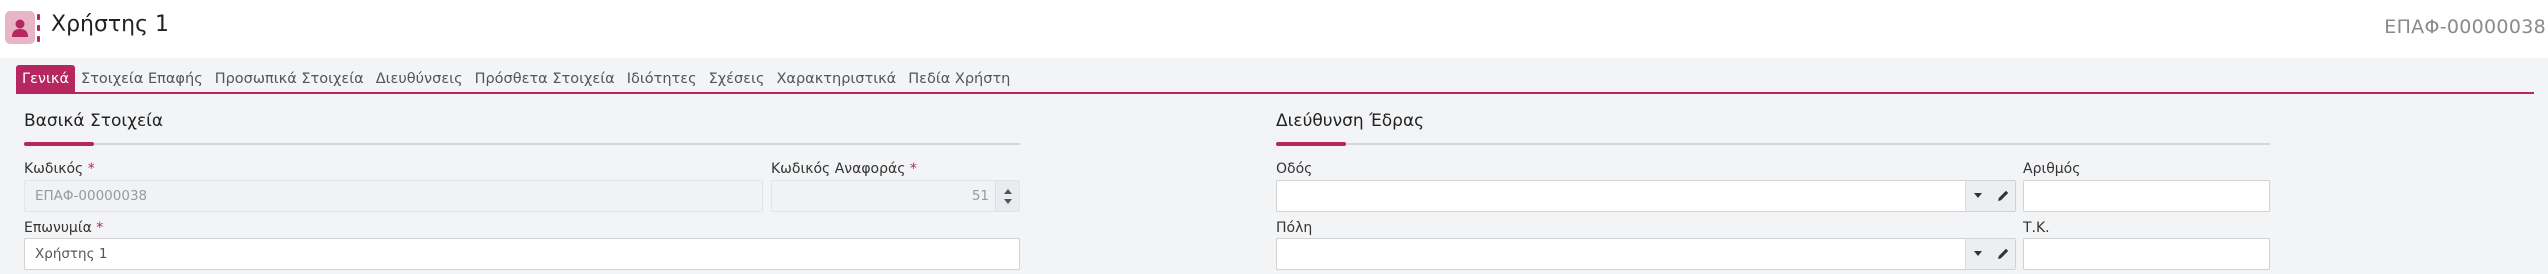  Describe the element at coordinates (1007, 196) in the screenshot. I see `spinner-buttons` at that location.